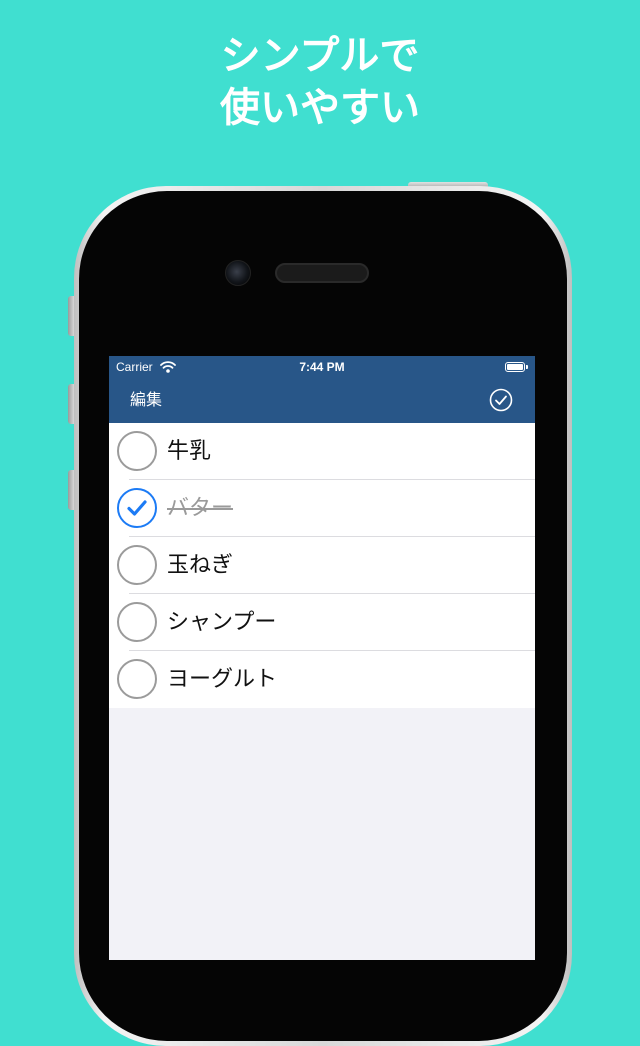 The height and width of the screenshot is (1046, 640). What do you see at coordinates (515, 367) in the screenshot?
I see `battery-icon` at bounding box center [515, 367].